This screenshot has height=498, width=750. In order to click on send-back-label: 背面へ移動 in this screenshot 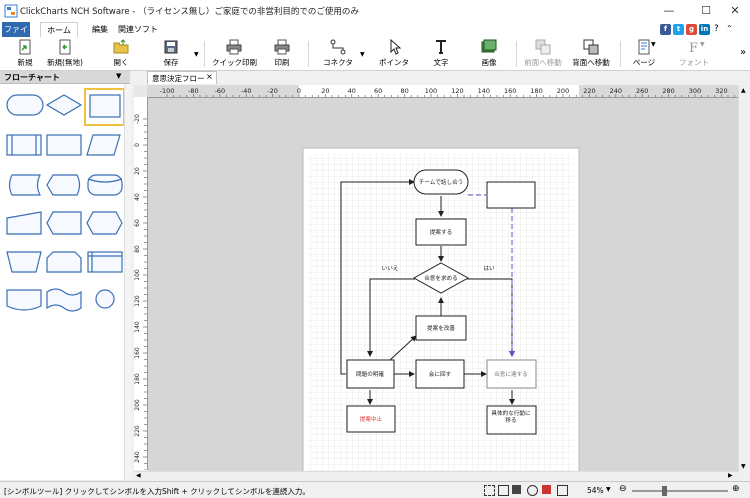, I will do `click(591, 62)`.